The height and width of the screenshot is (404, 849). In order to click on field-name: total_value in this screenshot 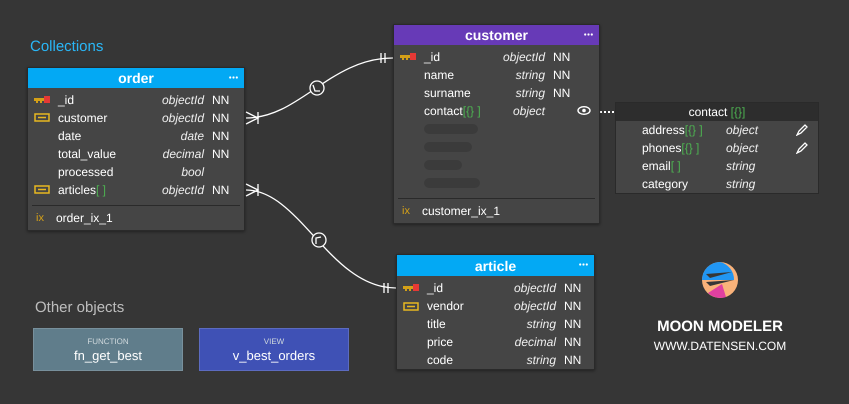, I will do `click(88, 153)`.